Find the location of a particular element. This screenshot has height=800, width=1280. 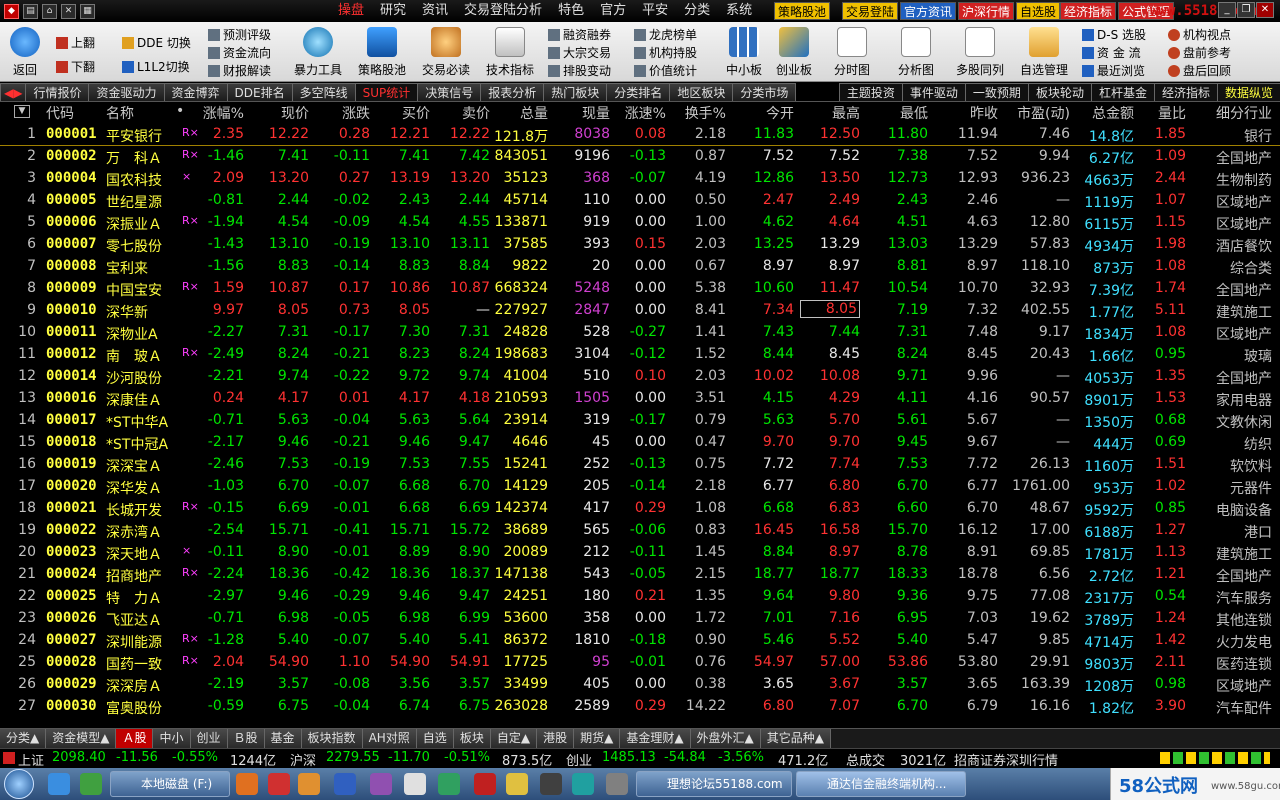

app-icon-red is located at coordinates (279, 784).